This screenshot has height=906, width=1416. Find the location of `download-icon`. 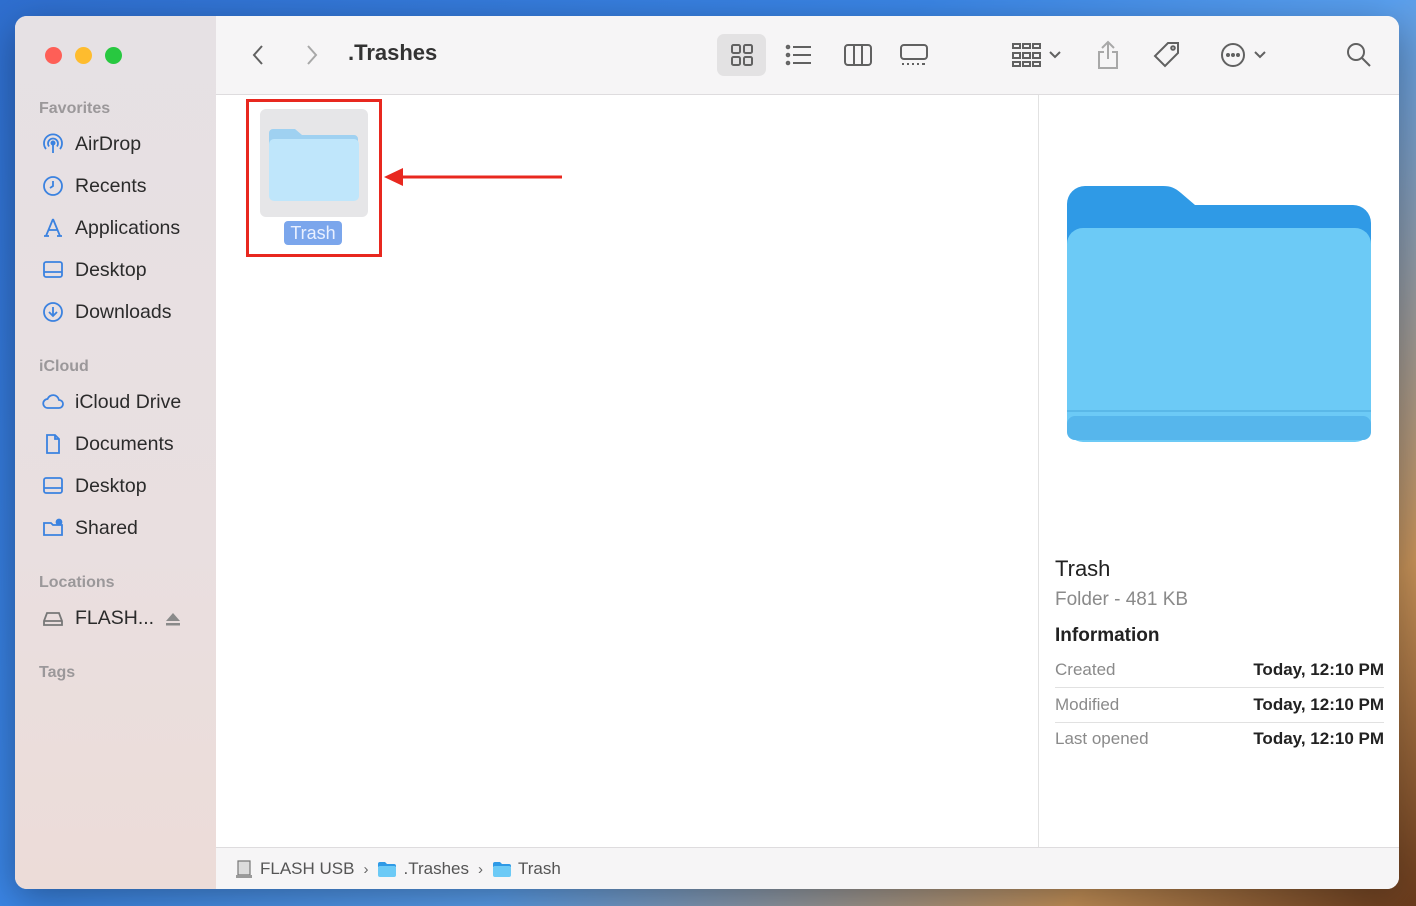

download-icon is located at coordinates (53, 312).